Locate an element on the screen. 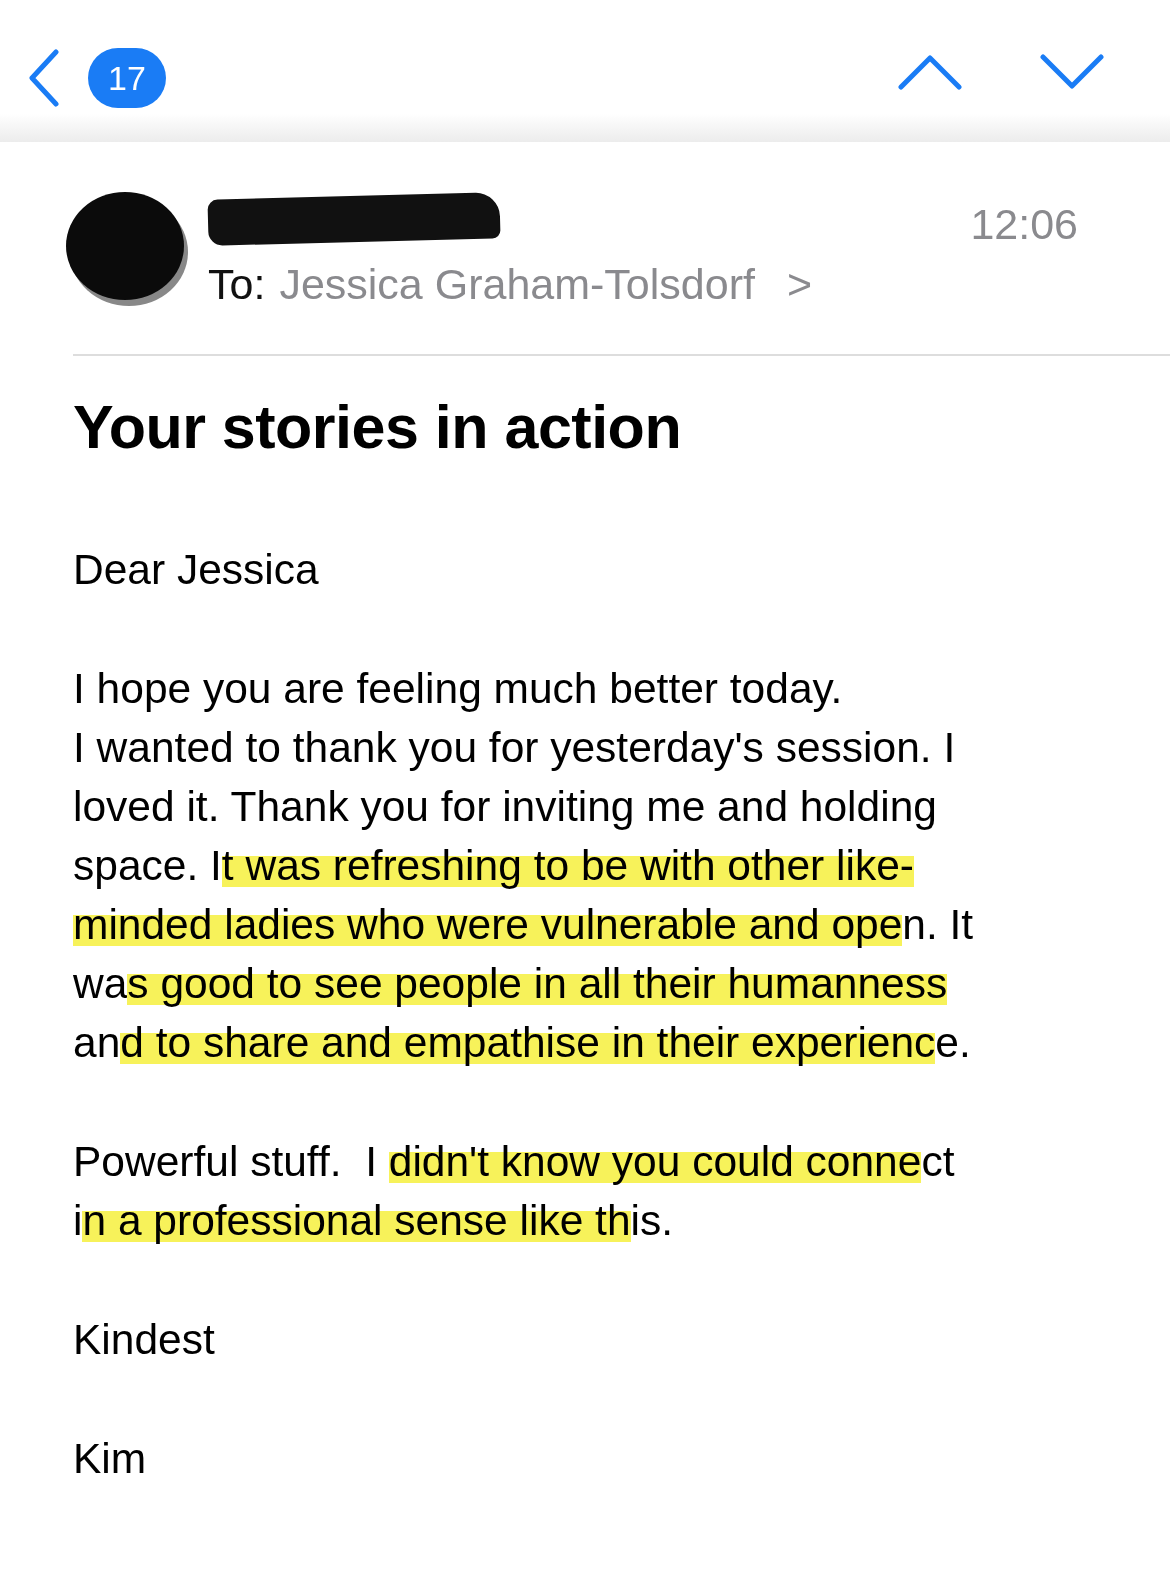 This screenshot has height=1594, width=1170. previous-message-icon is located at coordinates (930, 72).